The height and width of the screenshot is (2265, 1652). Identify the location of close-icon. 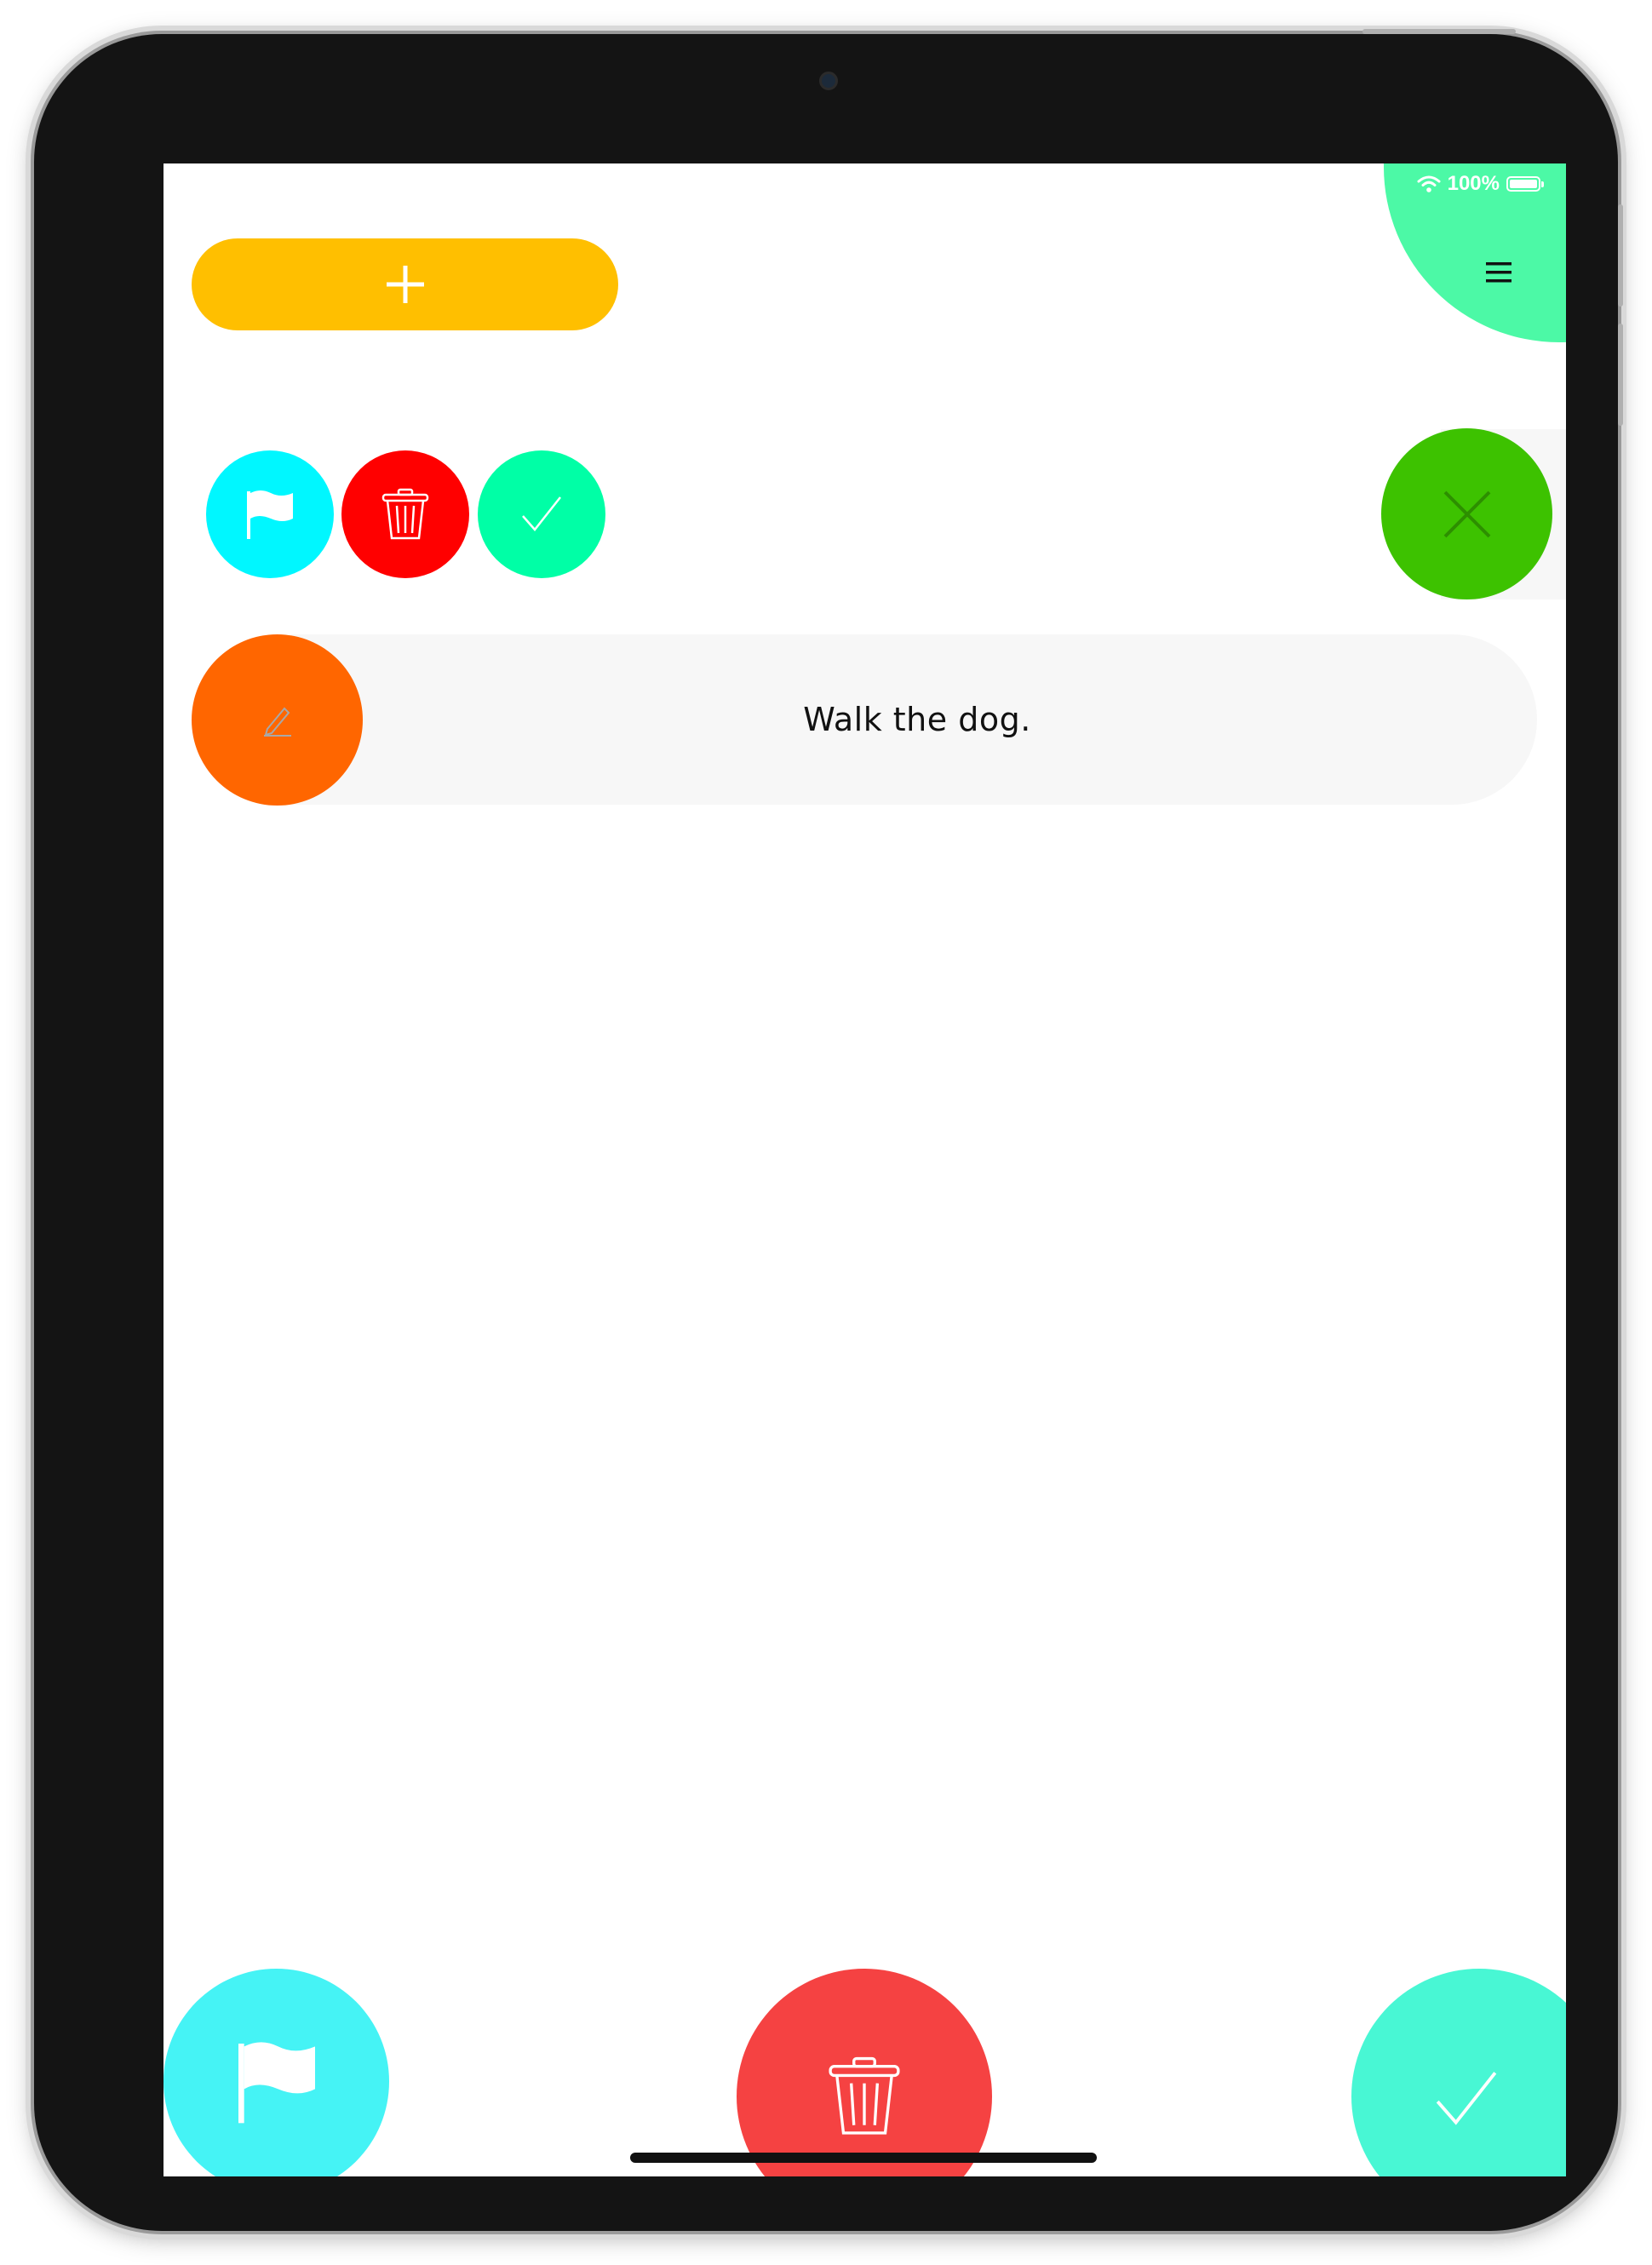
(1466, 513).